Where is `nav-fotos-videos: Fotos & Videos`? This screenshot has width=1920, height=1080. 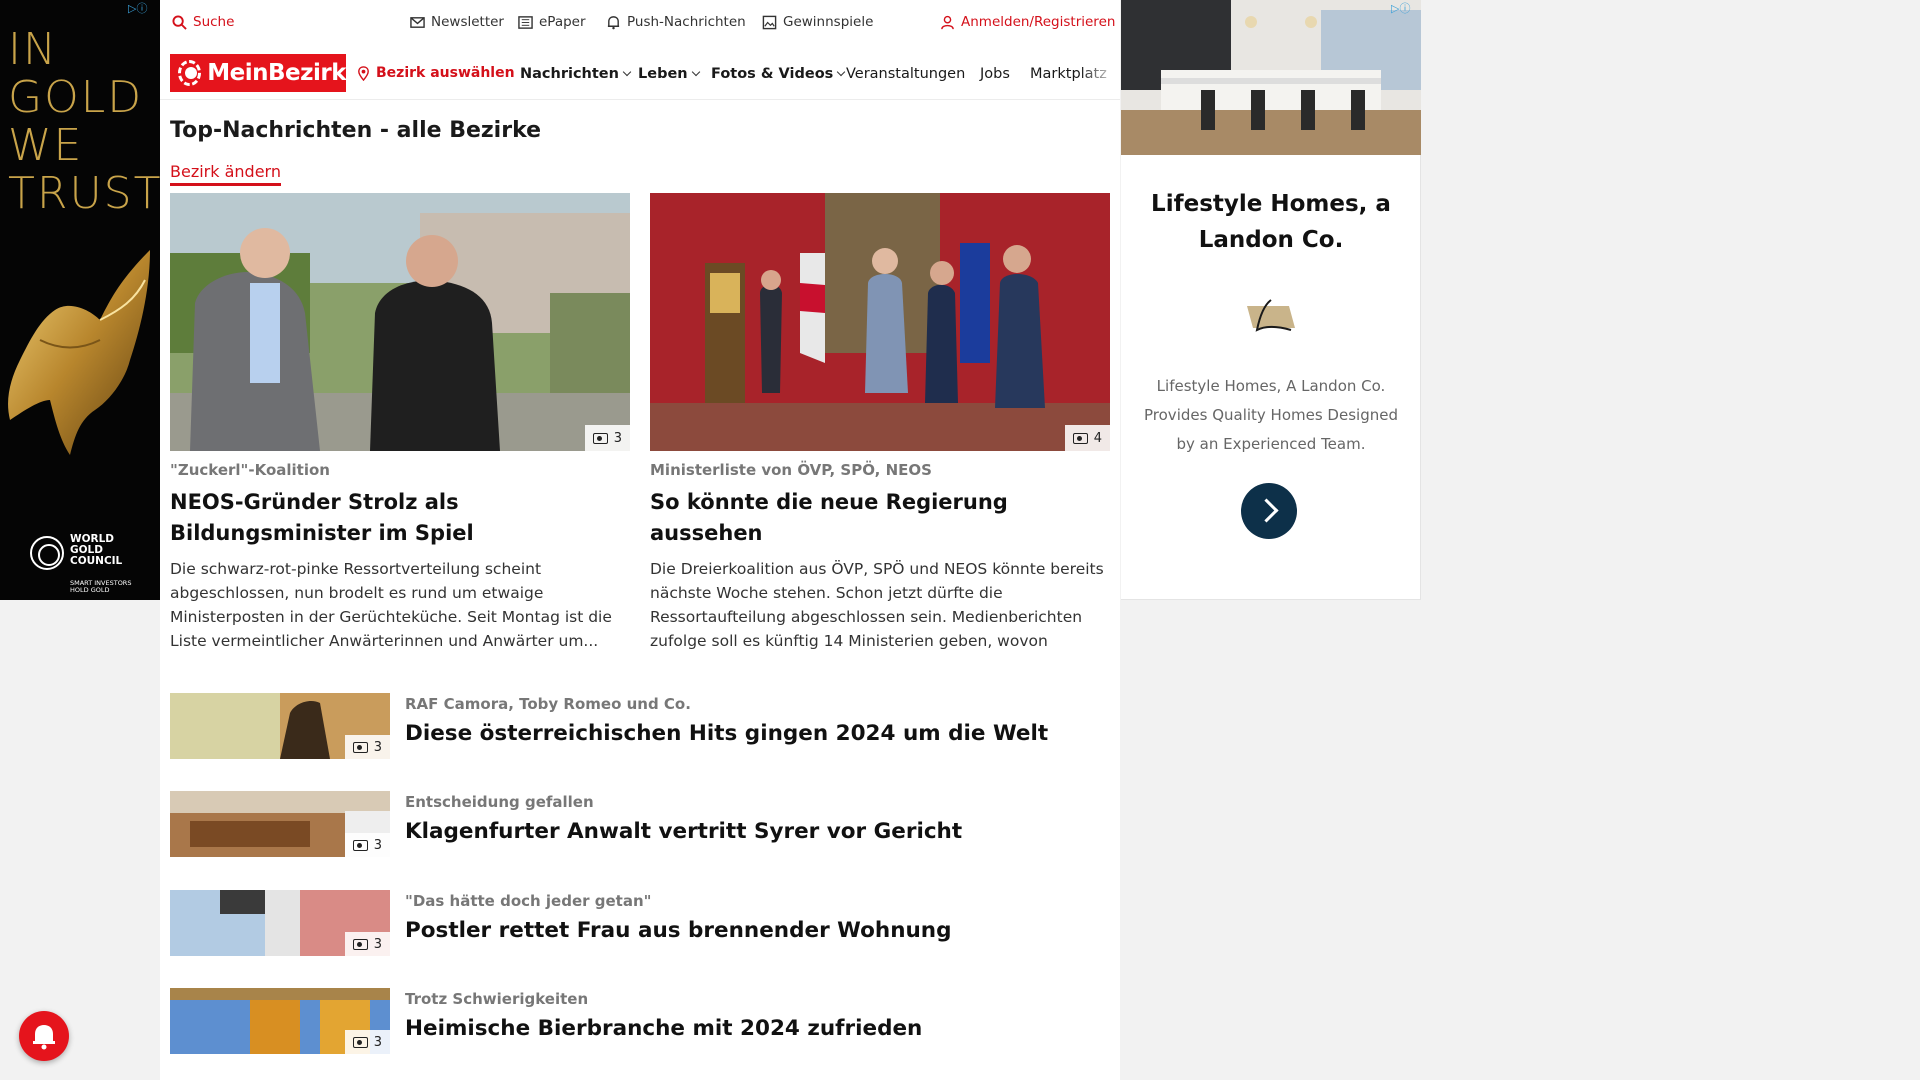 nav-fotos-videos: Fotos & Videos is located at coordinates (778, 74).